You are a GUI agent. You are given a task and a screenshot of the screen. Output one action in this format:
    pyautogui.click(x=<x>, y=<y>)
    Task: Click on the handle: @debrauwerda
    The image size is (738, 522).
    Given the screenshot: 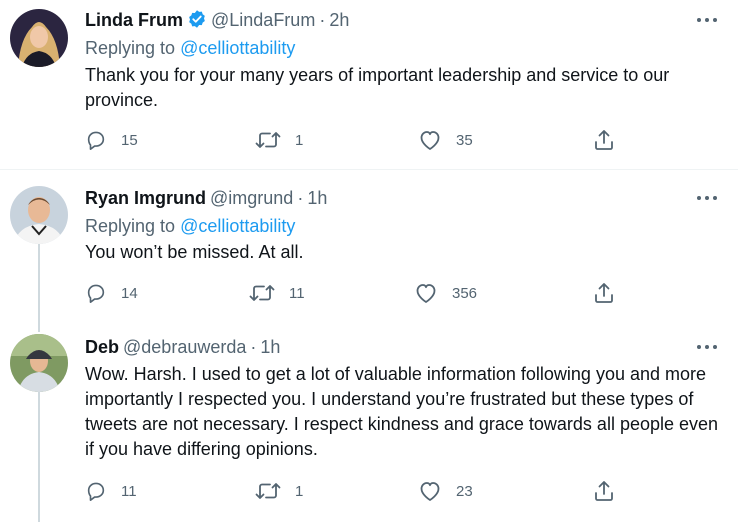 What is the action you would take?
    pyautogui.click(x=184, y=347)
    